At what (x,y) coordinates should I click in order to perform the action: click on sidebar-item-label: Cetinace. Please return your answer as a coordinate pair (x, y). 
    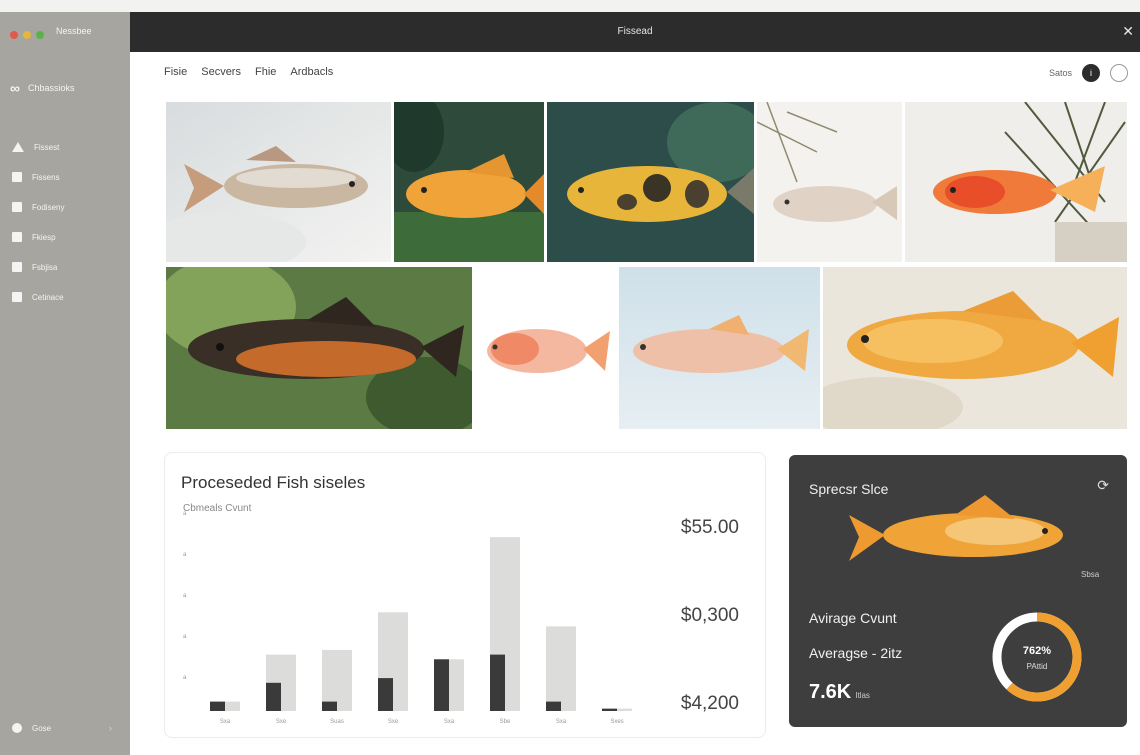
    Looking at the image, I should click on (48, 297).